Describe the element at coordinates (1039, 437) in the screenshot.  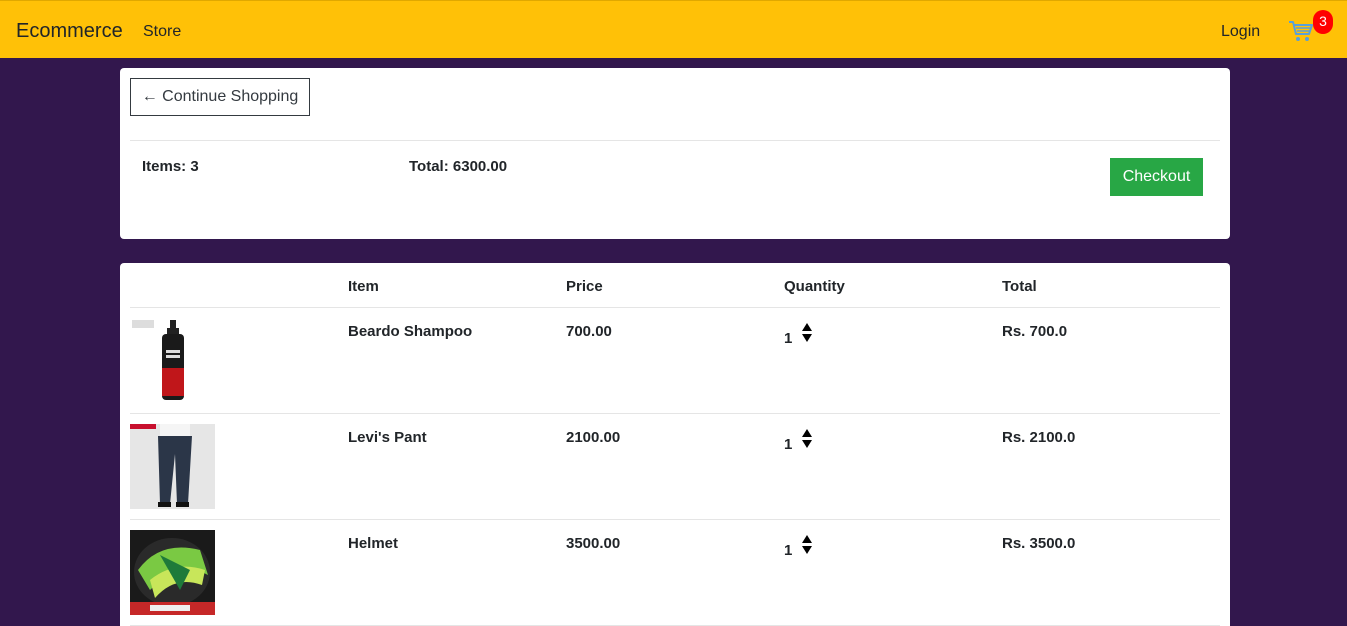
I see `item-total: Rs. 2100.0` at that location.